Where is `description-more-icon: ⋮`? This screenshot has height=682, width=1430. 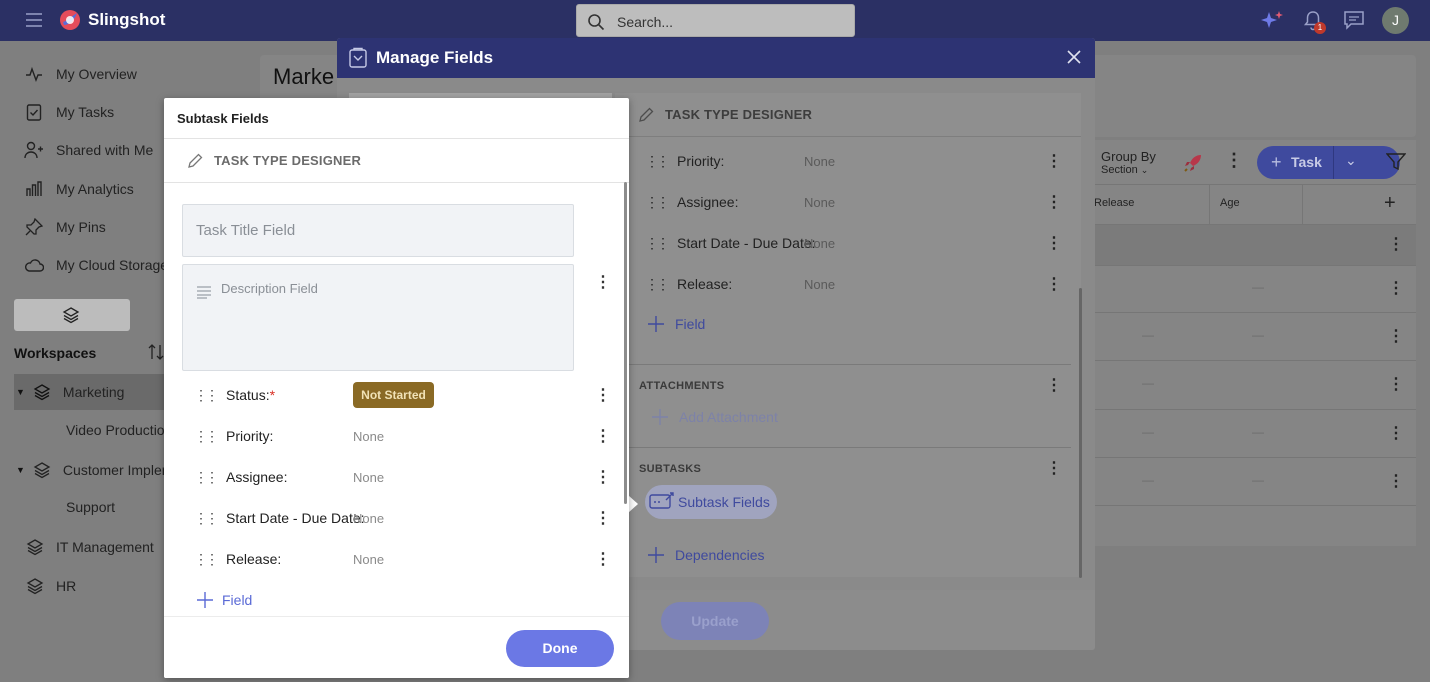
description-more-icon: ⋮ is located at coordinates (603, 282).